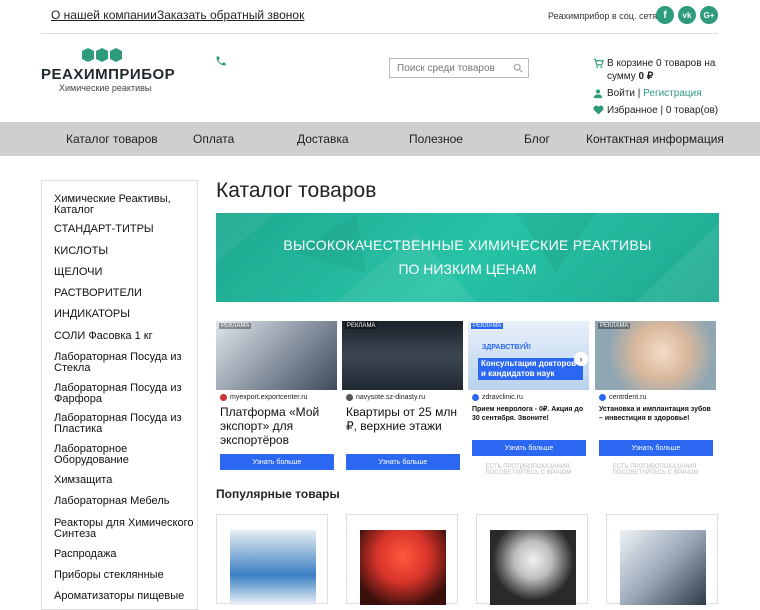 This screenshot has height=610, width=760. I want to click on vk-icon: vk, so click(687, 15).